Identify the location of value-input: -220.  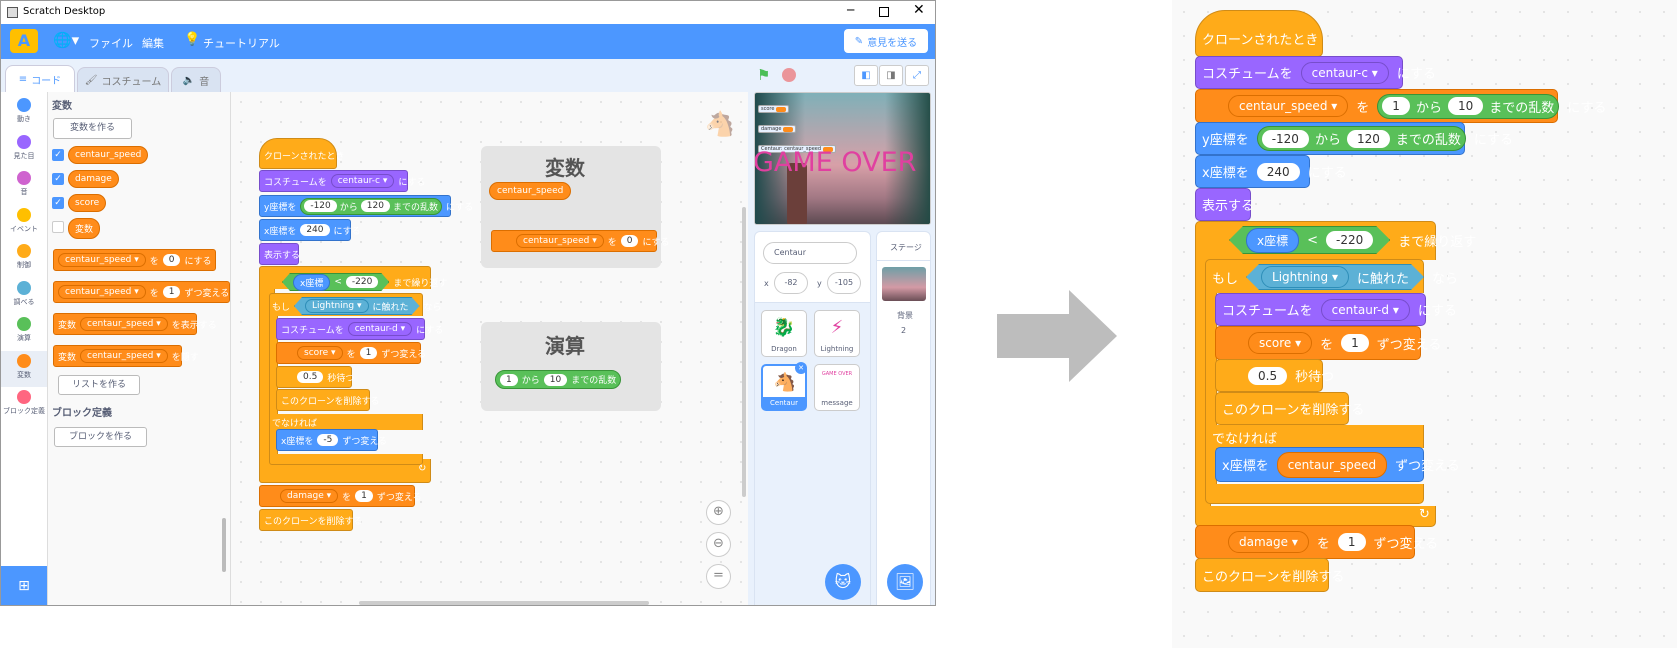
(1349, 240).